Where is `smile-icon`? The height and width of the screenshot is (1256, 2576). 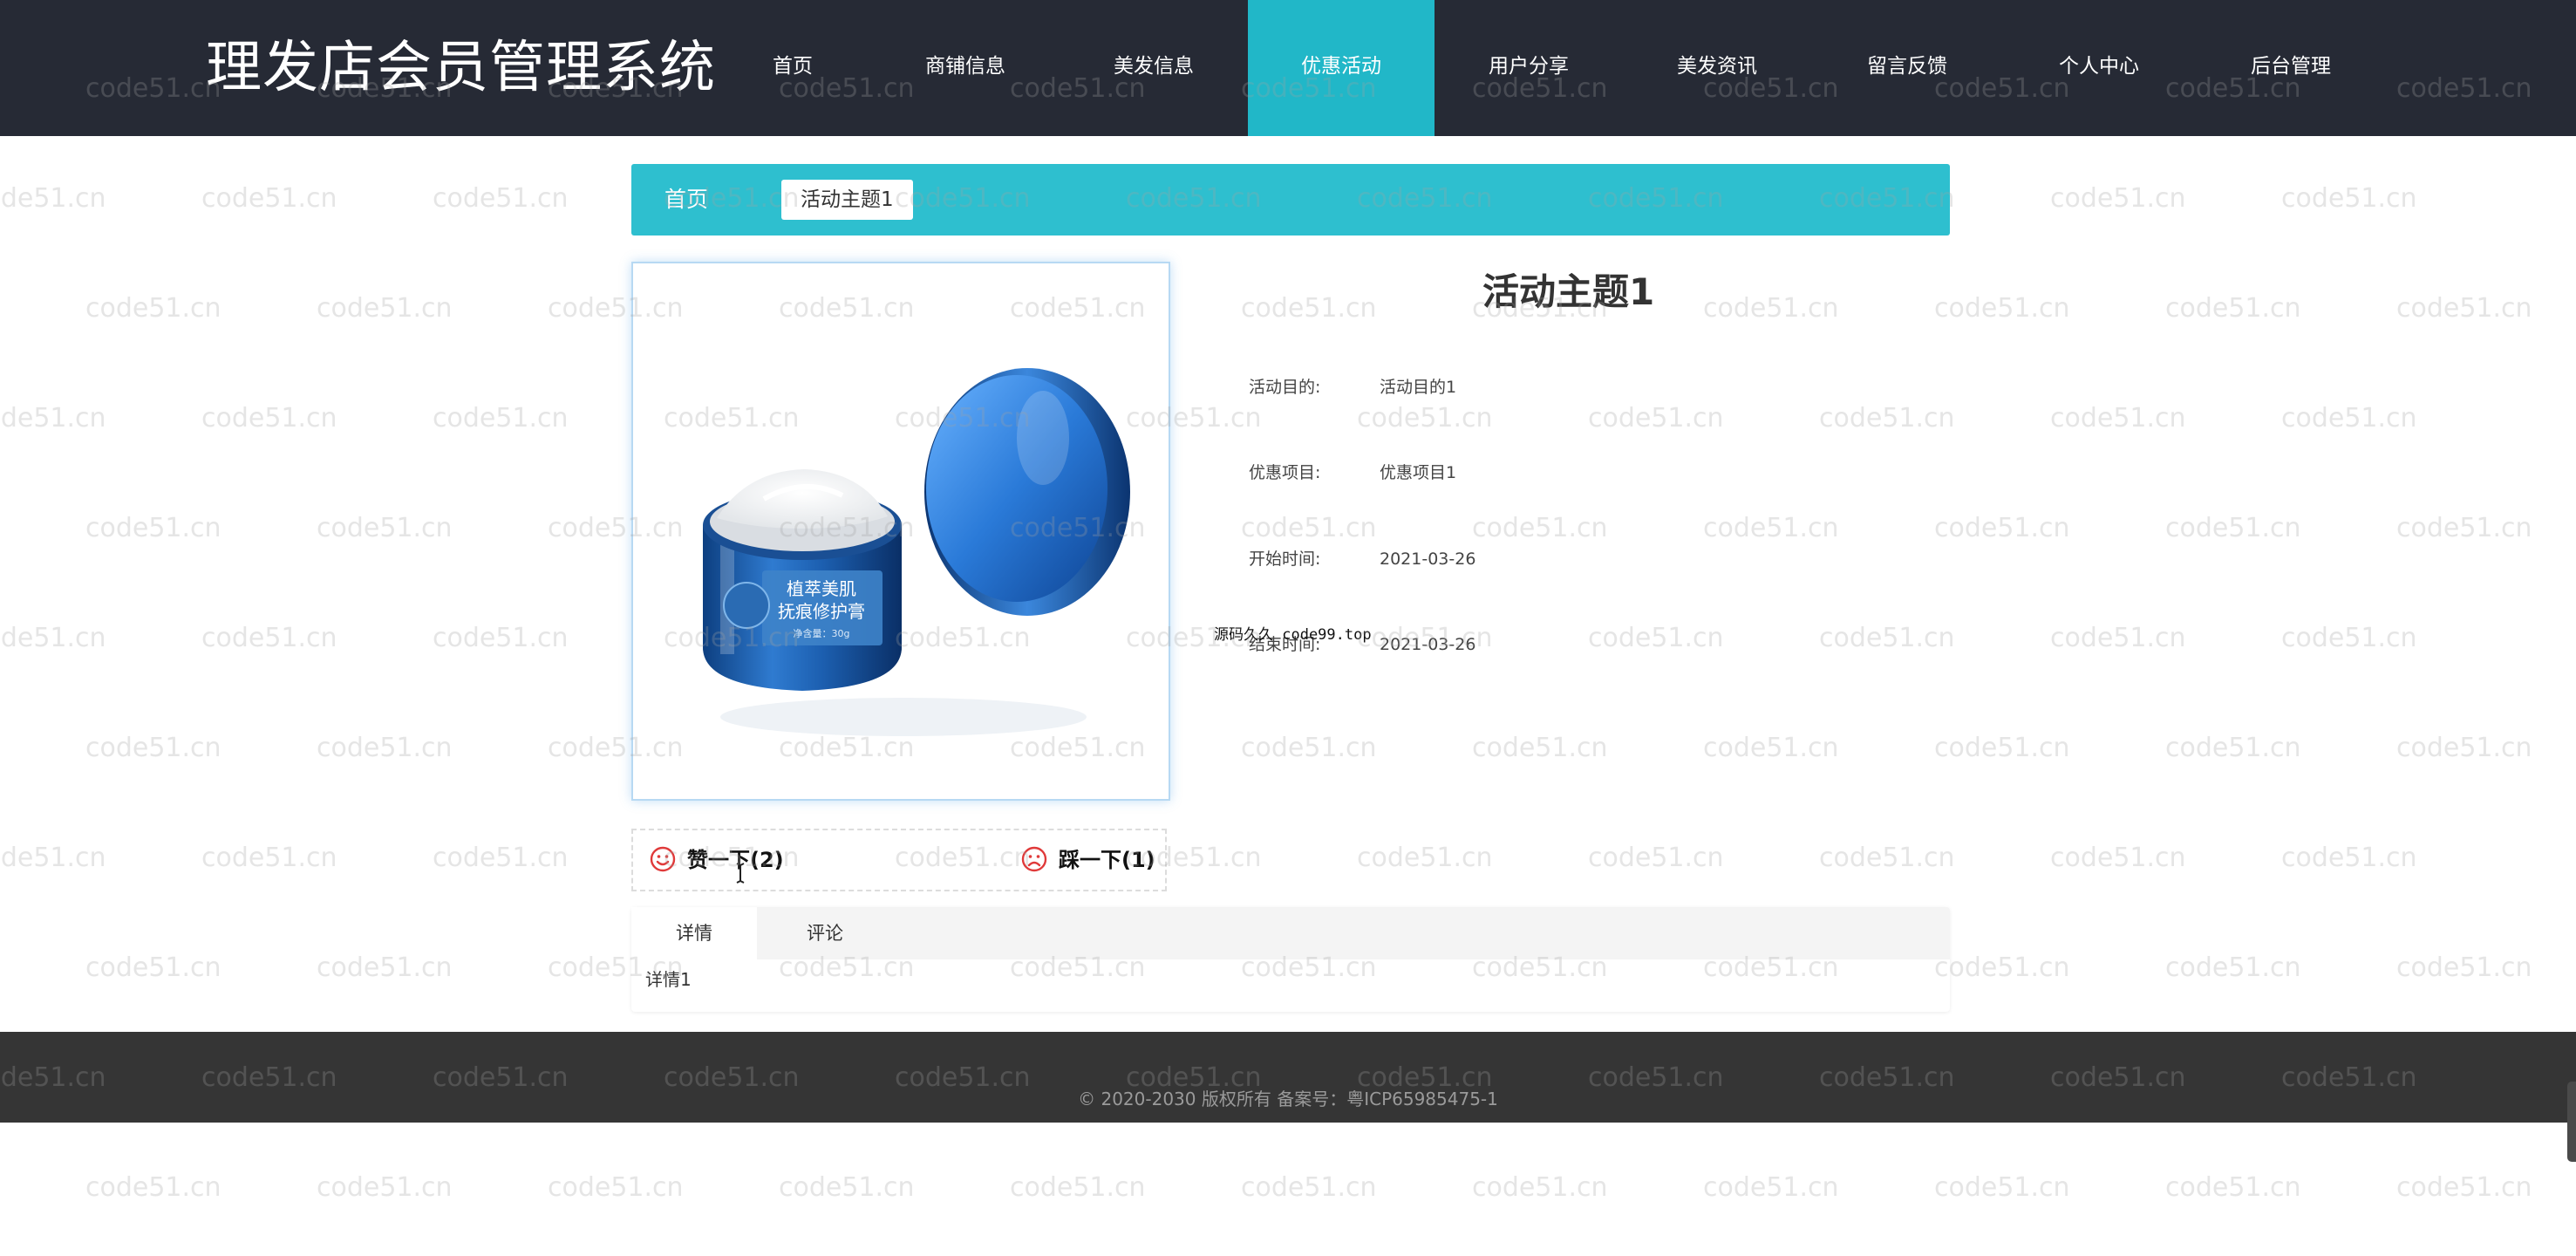 smile-icon is located at coordinates (663, 859).